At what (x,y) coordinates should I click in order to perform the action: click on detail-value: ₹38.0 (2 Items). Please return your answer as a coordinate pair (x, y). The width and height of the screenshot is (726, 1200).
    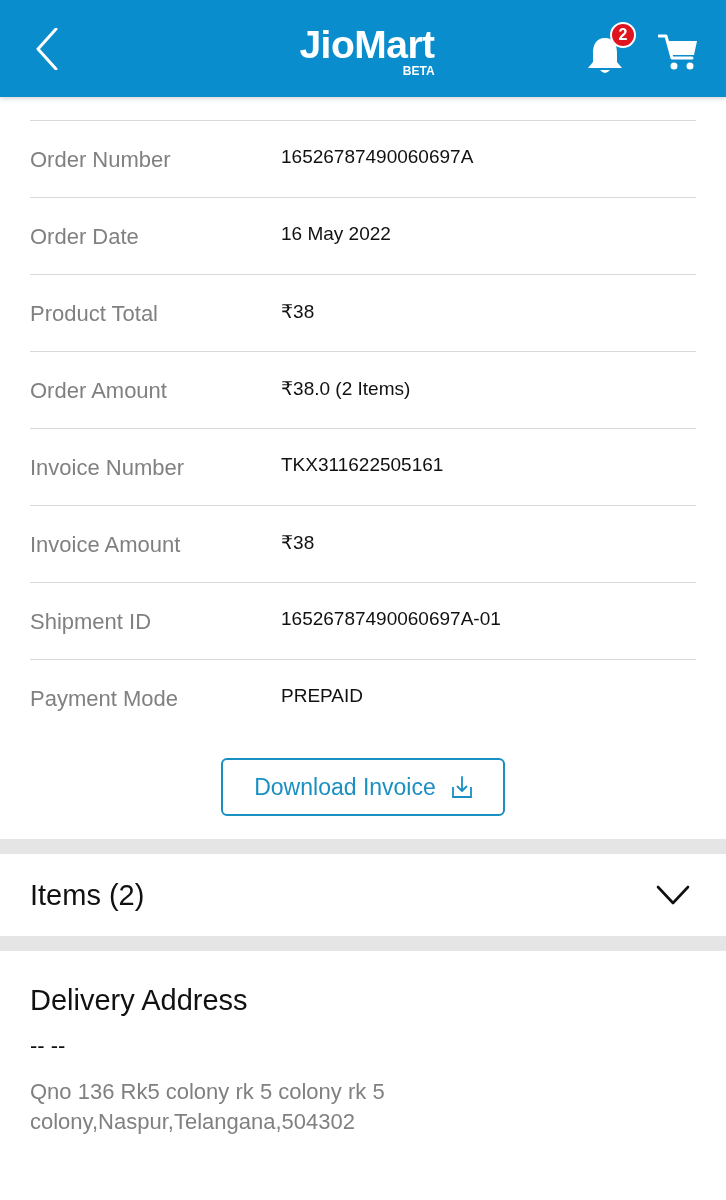
    Looking at the image, I should click on (346, 388).